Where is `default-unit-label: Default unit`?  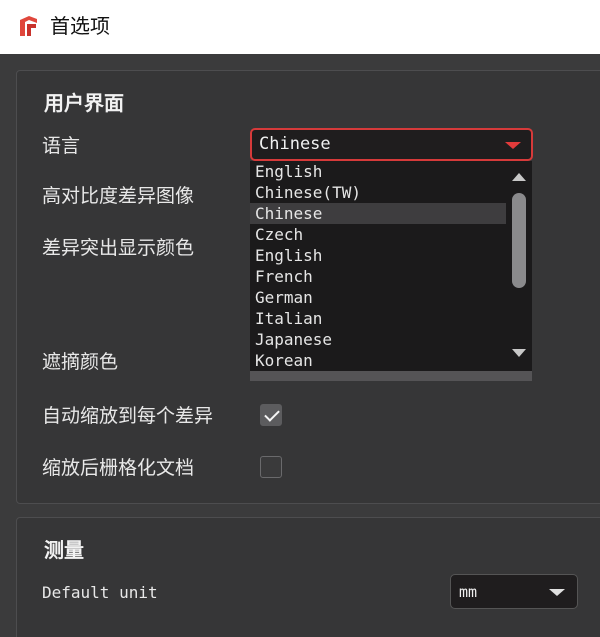
default-unit-label: Default unit is located at coordinates (100, 592).